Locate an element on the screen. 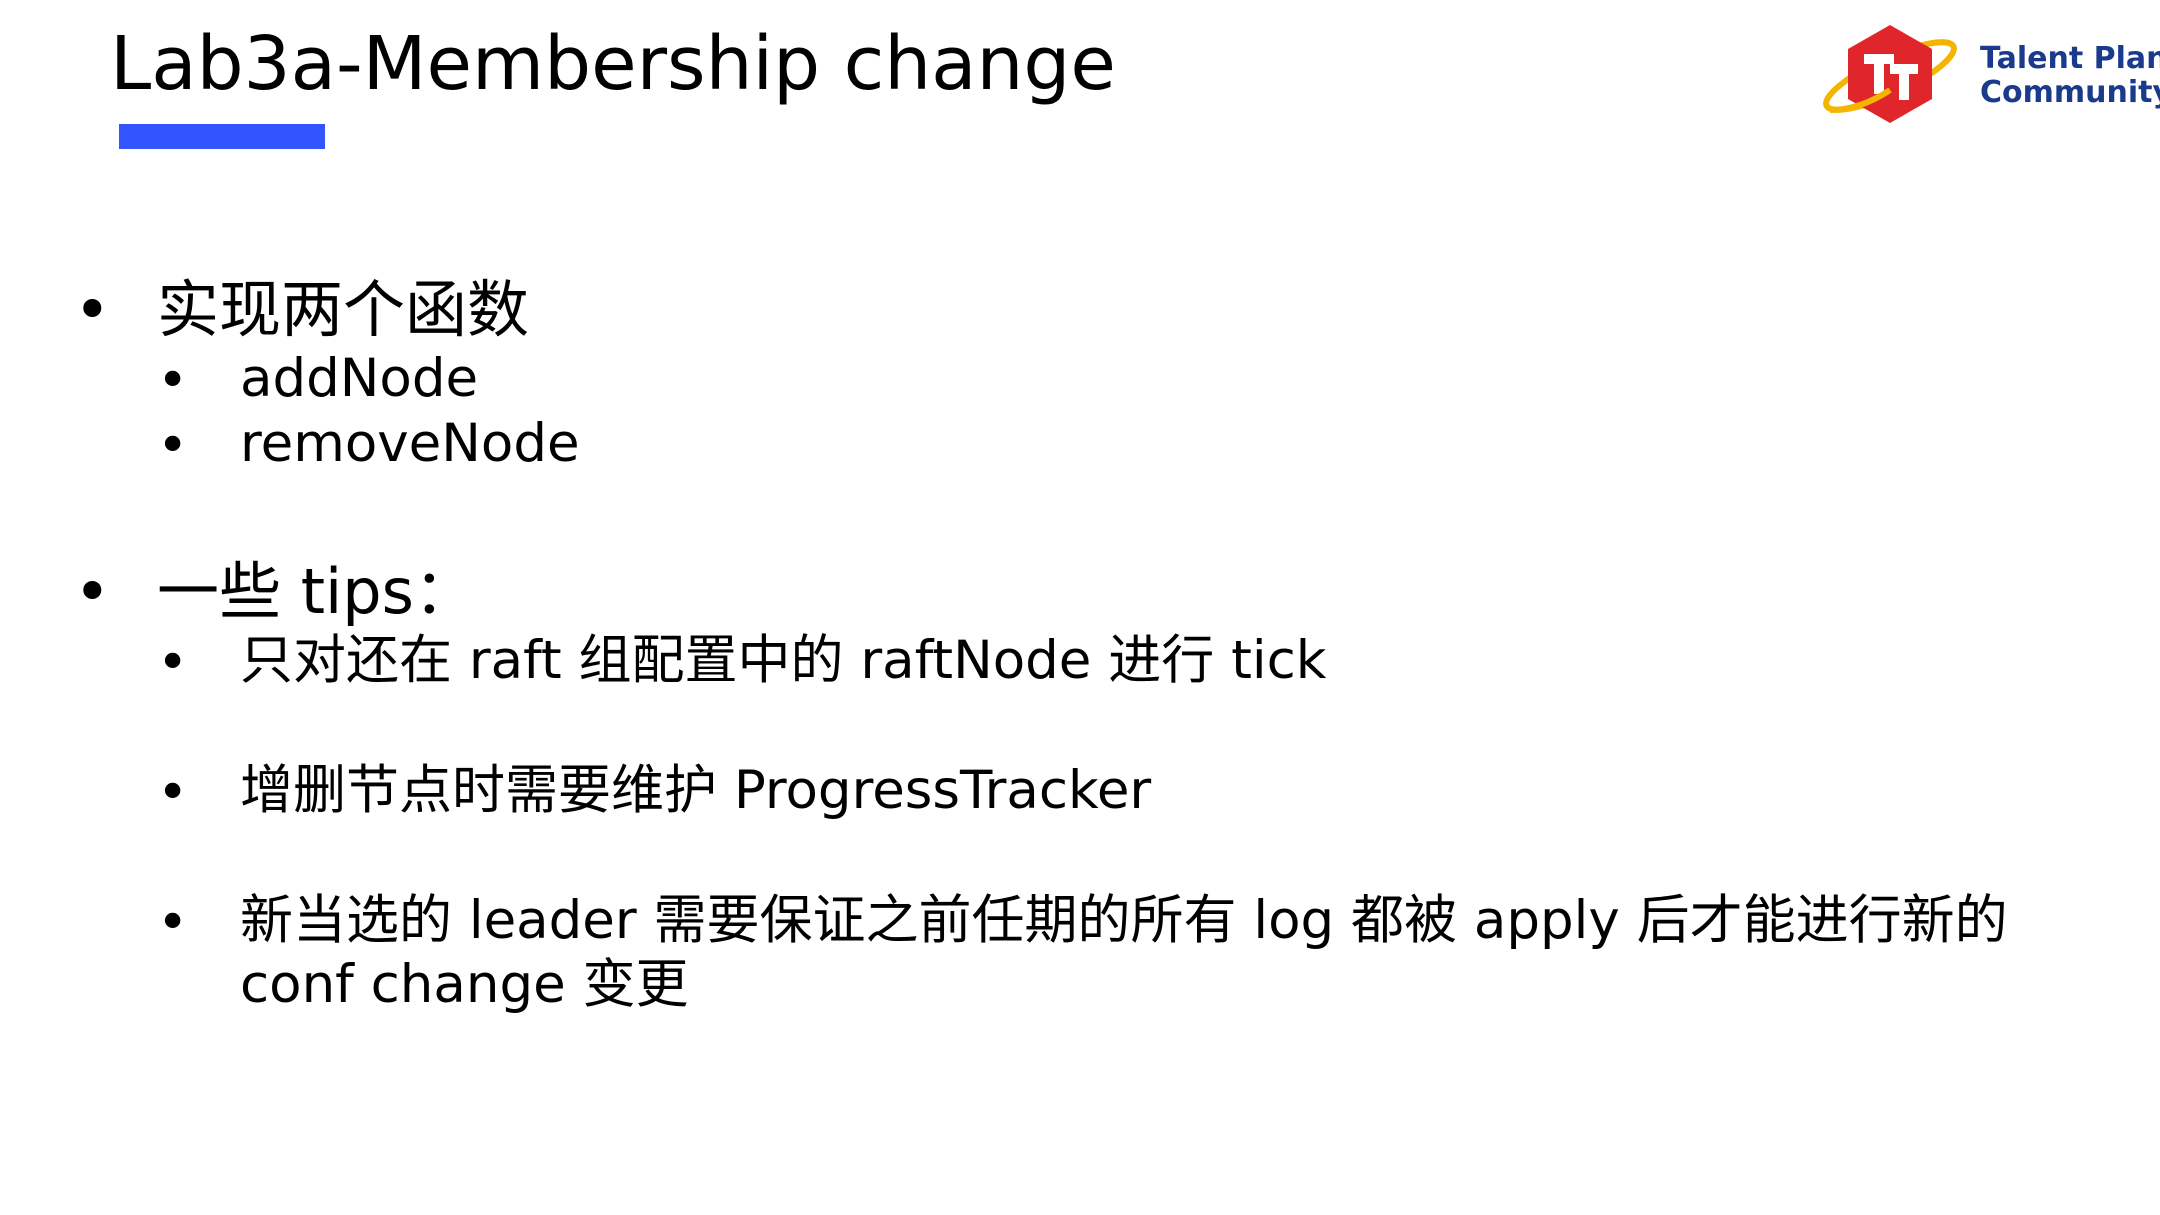 The width and height of the screenshot is (2160, 1215). section-1-heading: 实现两个函数 is located at coordinates (343, 309).